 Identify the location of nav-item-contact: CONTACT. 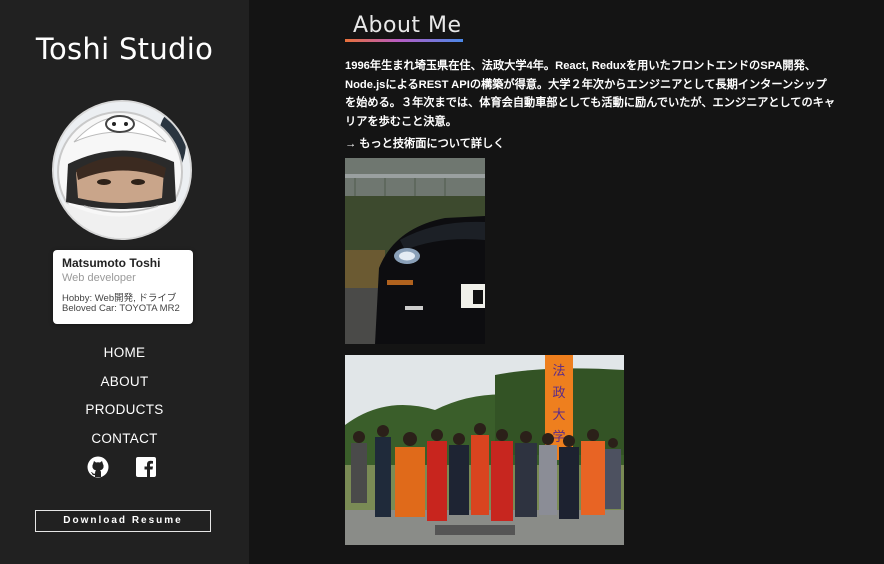
(124, 440).